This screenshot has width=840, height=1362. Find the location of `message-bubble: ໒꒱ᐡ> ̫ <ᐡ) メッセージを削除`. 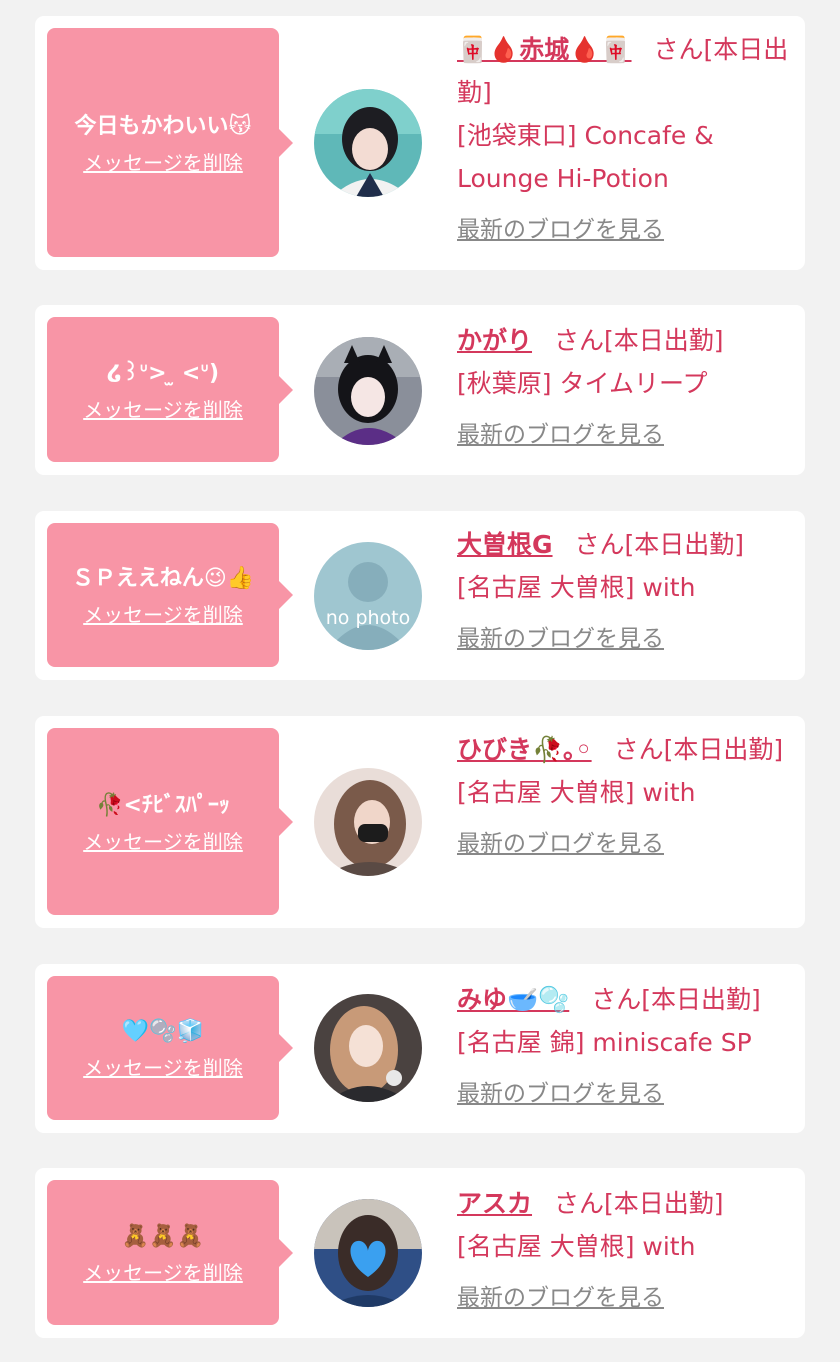

message-bubble: ໒꒱ᐡ> ̫ <ᐡ) メッセージを削除 is located at coordinates (170, 389).